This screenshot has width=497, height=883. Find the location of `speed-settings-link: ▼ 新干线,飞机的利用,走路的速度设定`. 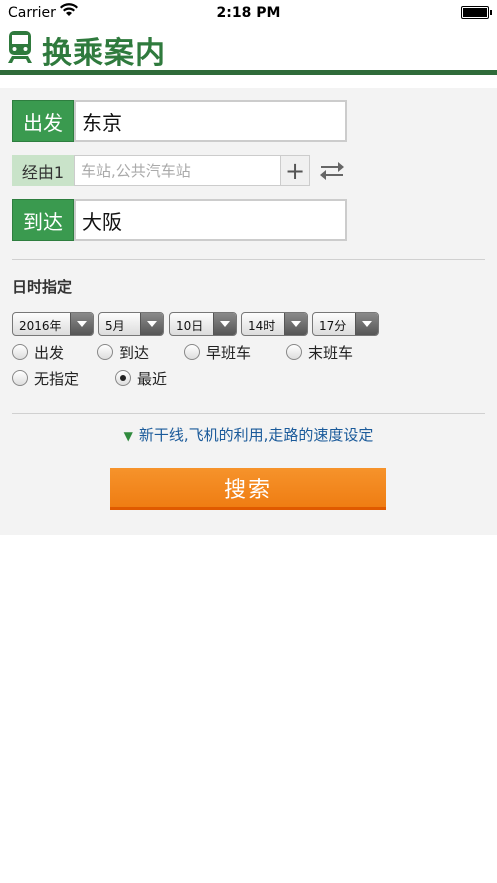

speed-settings-link: ▼ 新干线,飞机的利用,走路的速度设定 is located at coordinates (248, 434).